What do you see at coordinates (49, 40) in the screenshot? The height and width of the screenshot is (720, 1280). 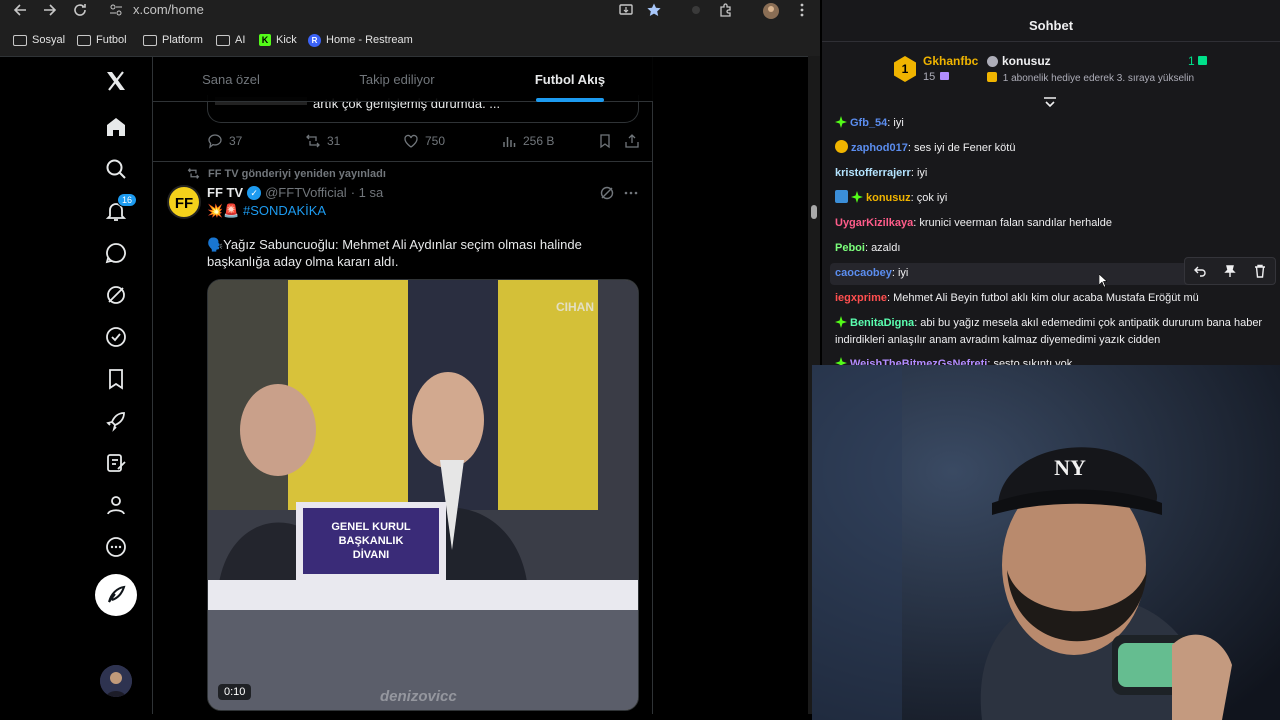 I see `bookmark-label: Sosyal` at bounding box center [49, 40].